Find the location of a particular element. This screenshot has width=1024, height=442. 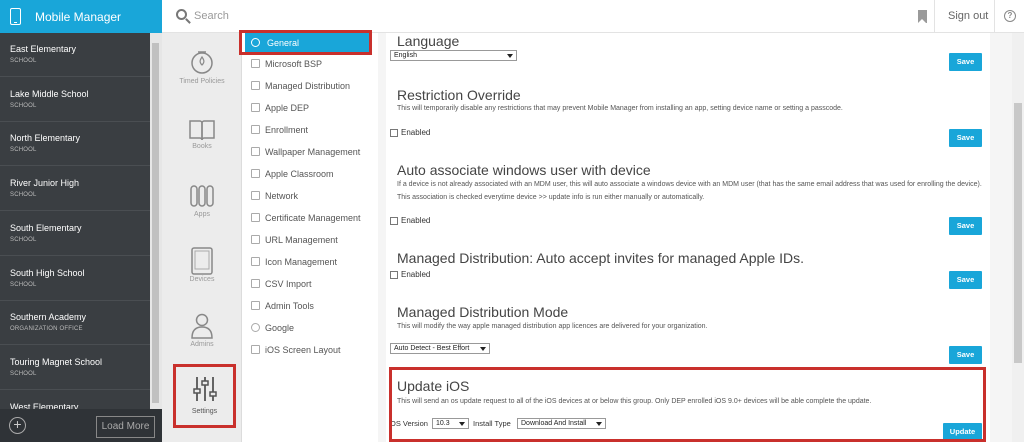

language-value: English is located at coordinates (405, 55).